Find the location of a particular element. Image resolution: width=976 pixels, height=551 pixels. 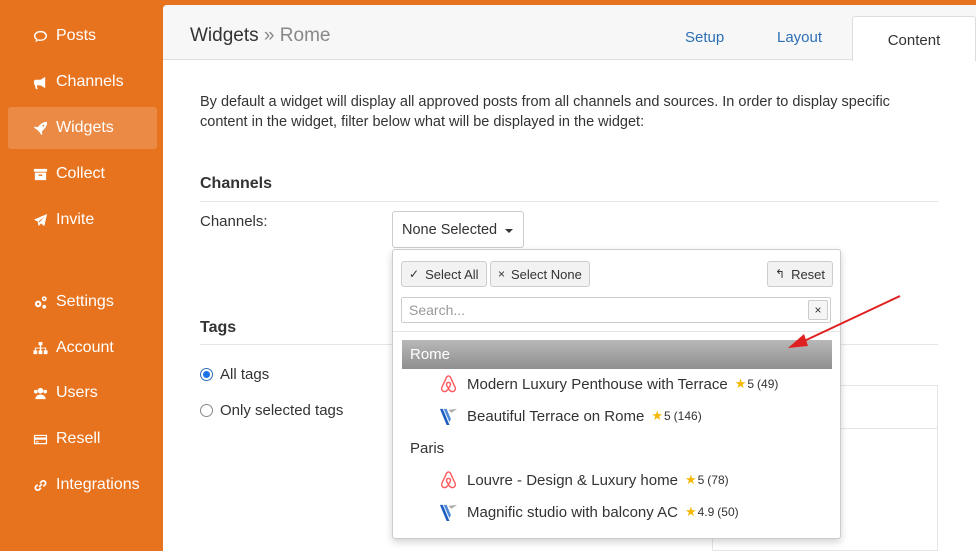

users-icon is located at coordinates (40, 393).